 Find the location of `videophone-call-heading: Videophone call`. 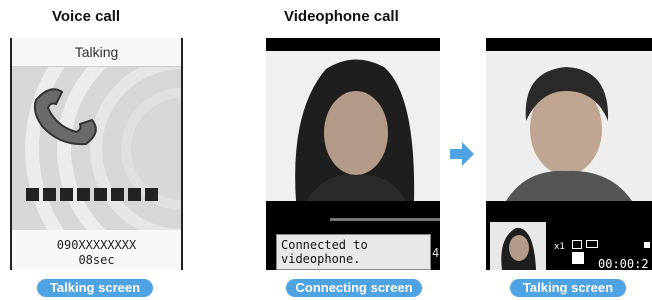

videophone-call-heading: Videophone call is located at coordinates (341, 16).